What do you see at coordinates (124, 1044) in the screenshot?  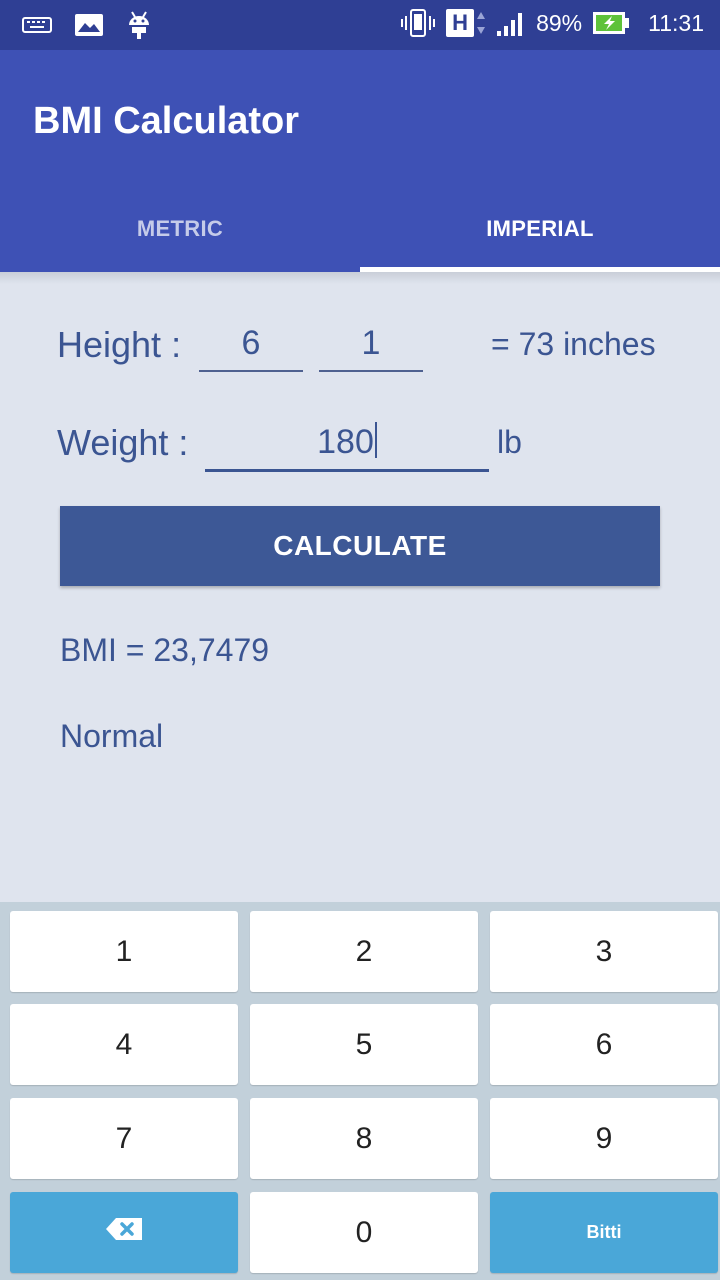 I see `key-4: 4` at bounding box center [124, 1044].